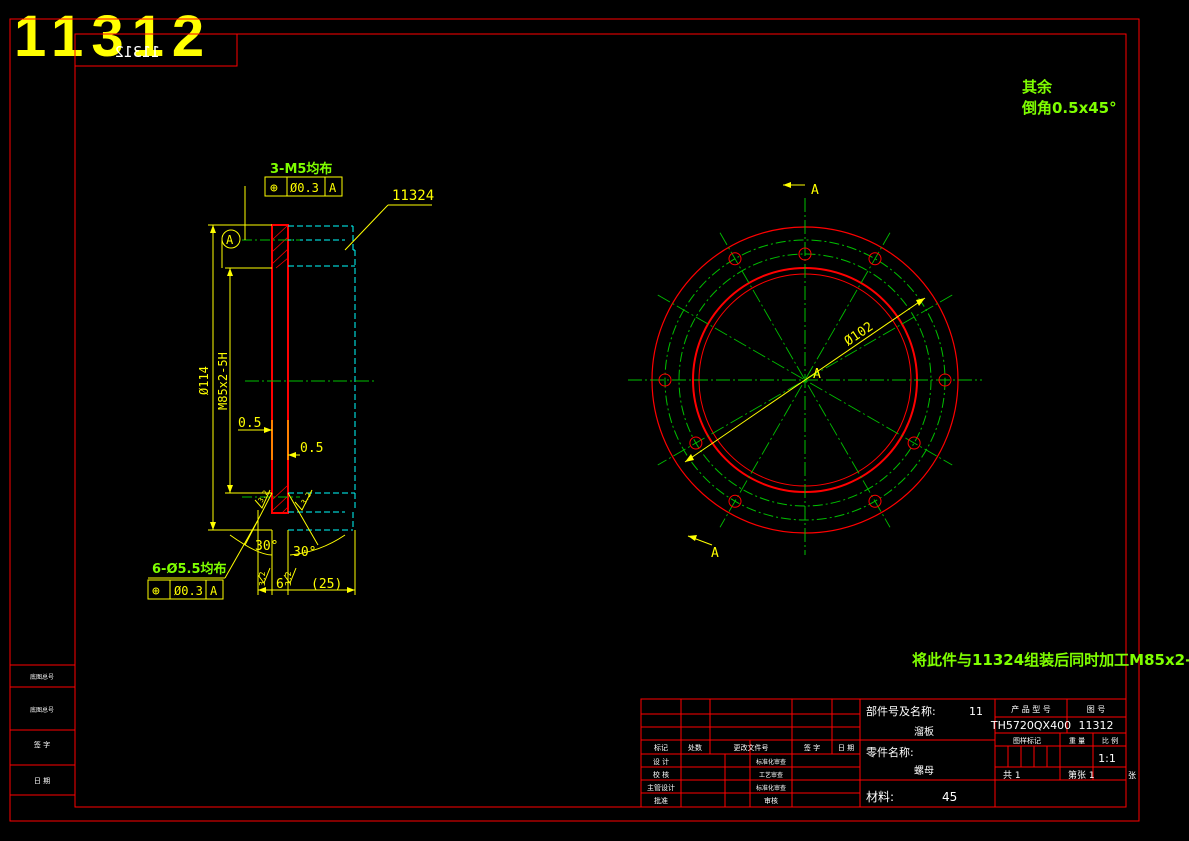  I want to click on mating-part-label: 11324, so click(413, 196).